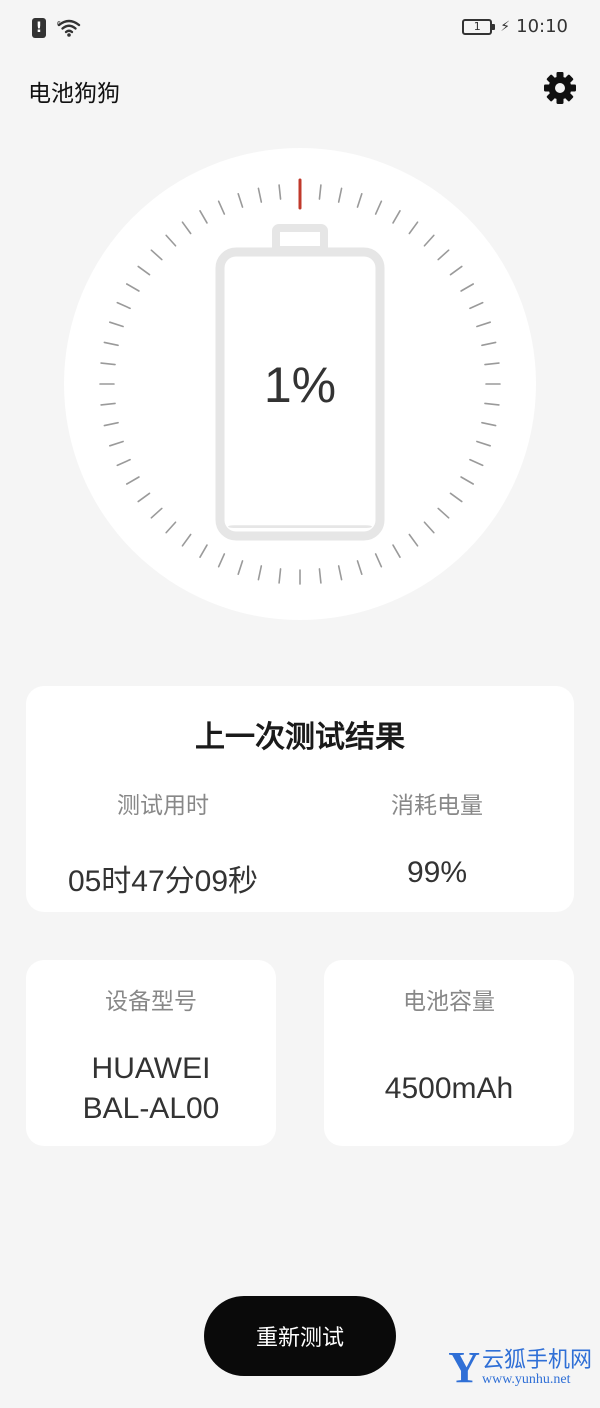 Image resolution: width=600 pixels, height=1408 pixels. I want to click on battery-percent: 1%, so click(300, 385).